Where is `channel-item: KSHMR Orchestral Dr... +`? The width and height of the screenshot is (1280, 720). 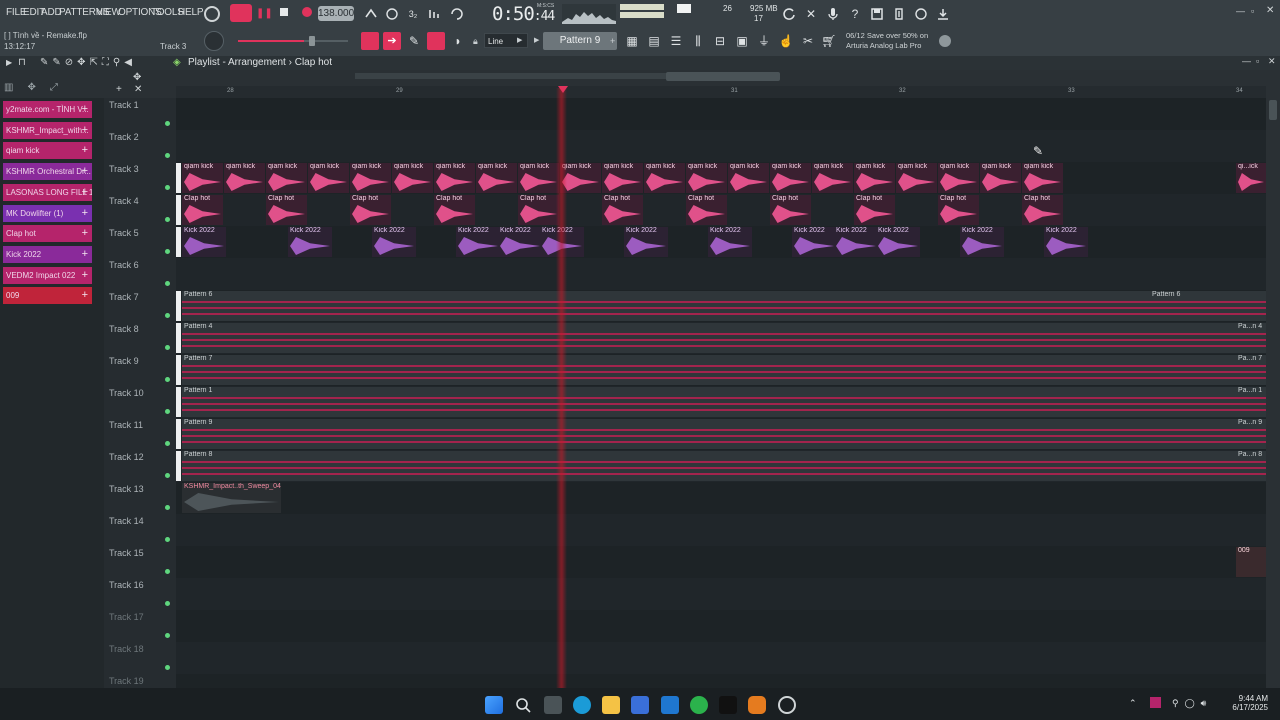
channel-item: KSHMR Orchestral Dr... + is located at coordinates (47, 172).